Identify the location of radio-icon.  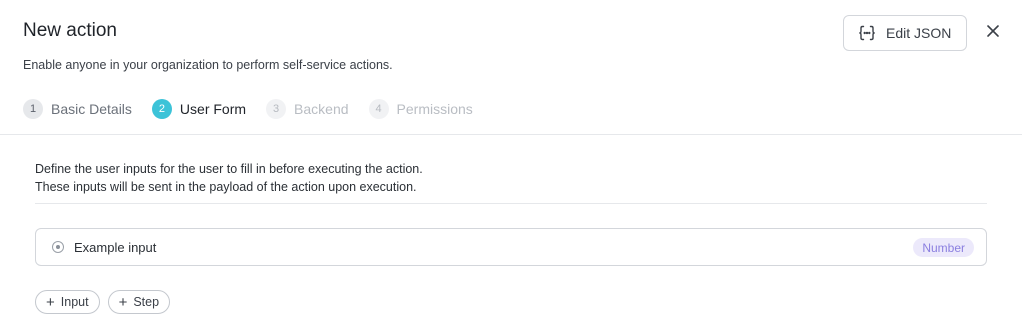
(58, 247).